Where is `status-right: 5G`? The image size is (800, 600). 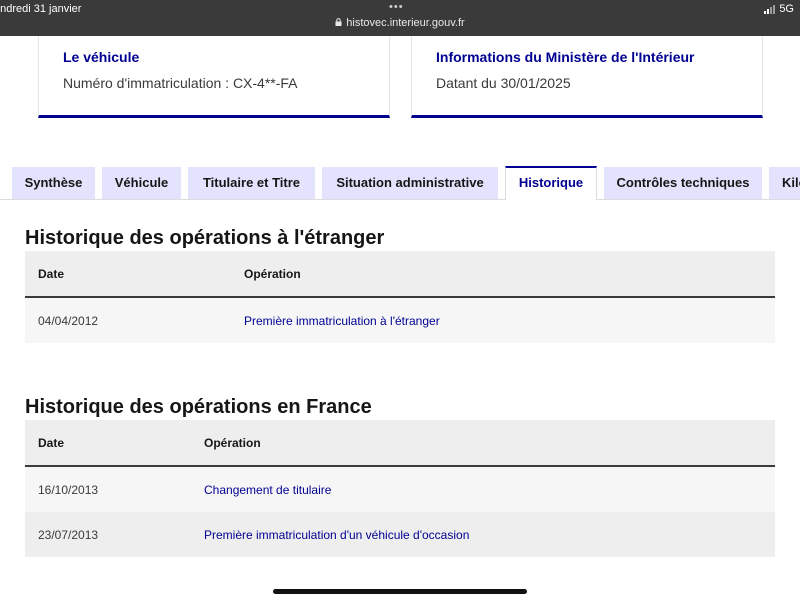
status-right: 5G is located at coordinates (779, 9).